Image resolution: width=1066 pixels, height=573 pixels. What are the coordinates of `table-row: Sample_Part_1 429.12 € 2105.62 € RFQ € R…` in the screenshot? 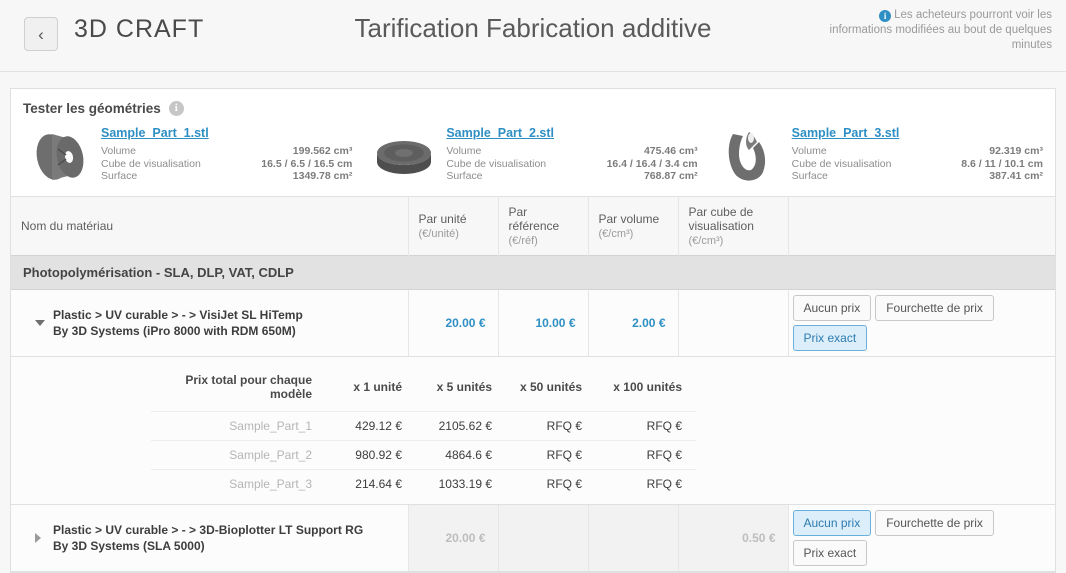 It's located at (533, 426).